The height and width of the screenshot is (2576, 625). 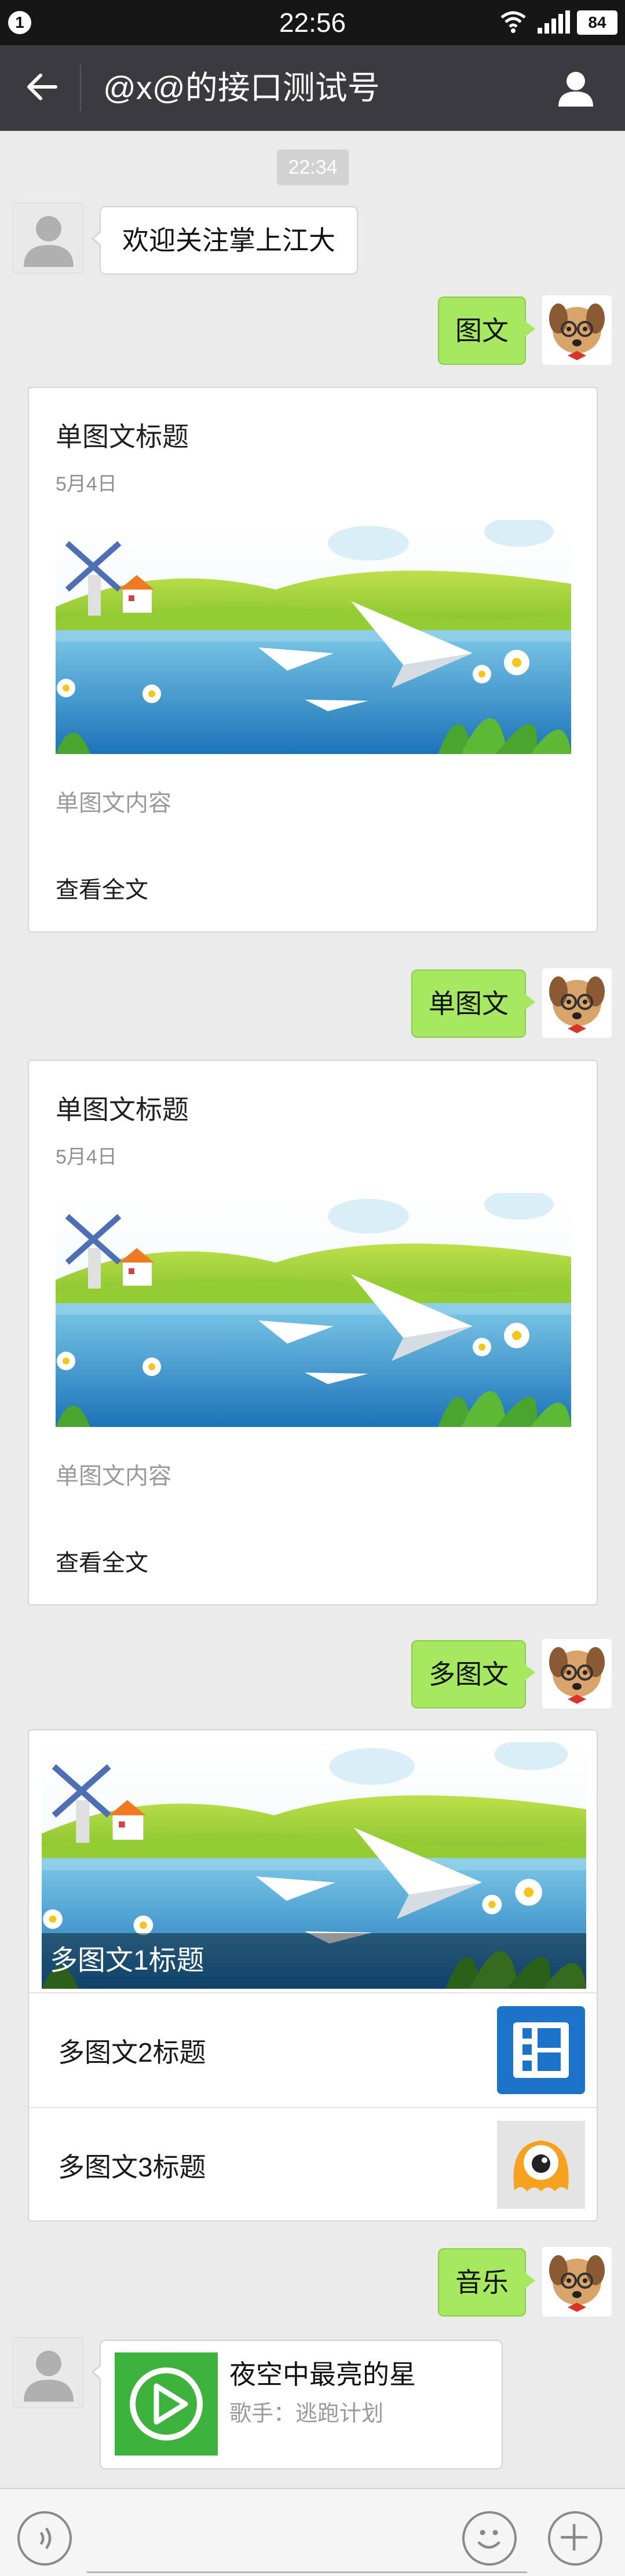 What do you see at coordinates (575, 2538) in the screenshot?
I see `plus-icon` at bounding box center [575, 2538].